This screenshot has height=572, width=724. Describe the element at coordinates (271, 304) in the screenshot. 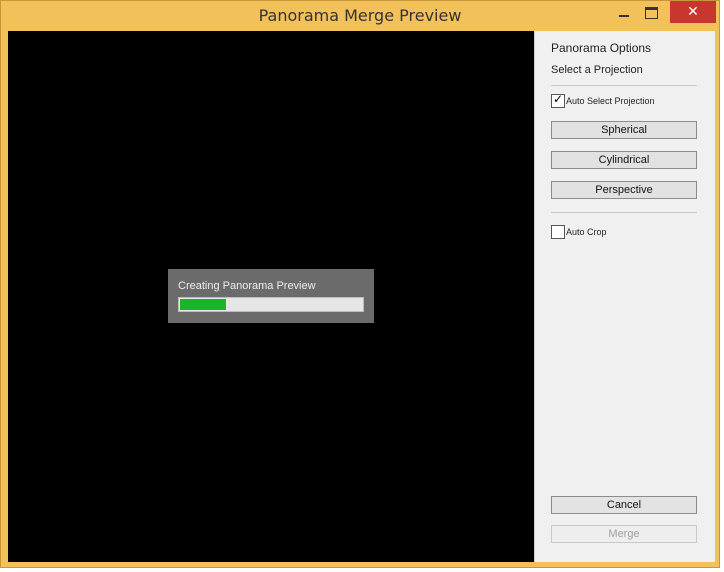

I see `progress-bar` at that location.